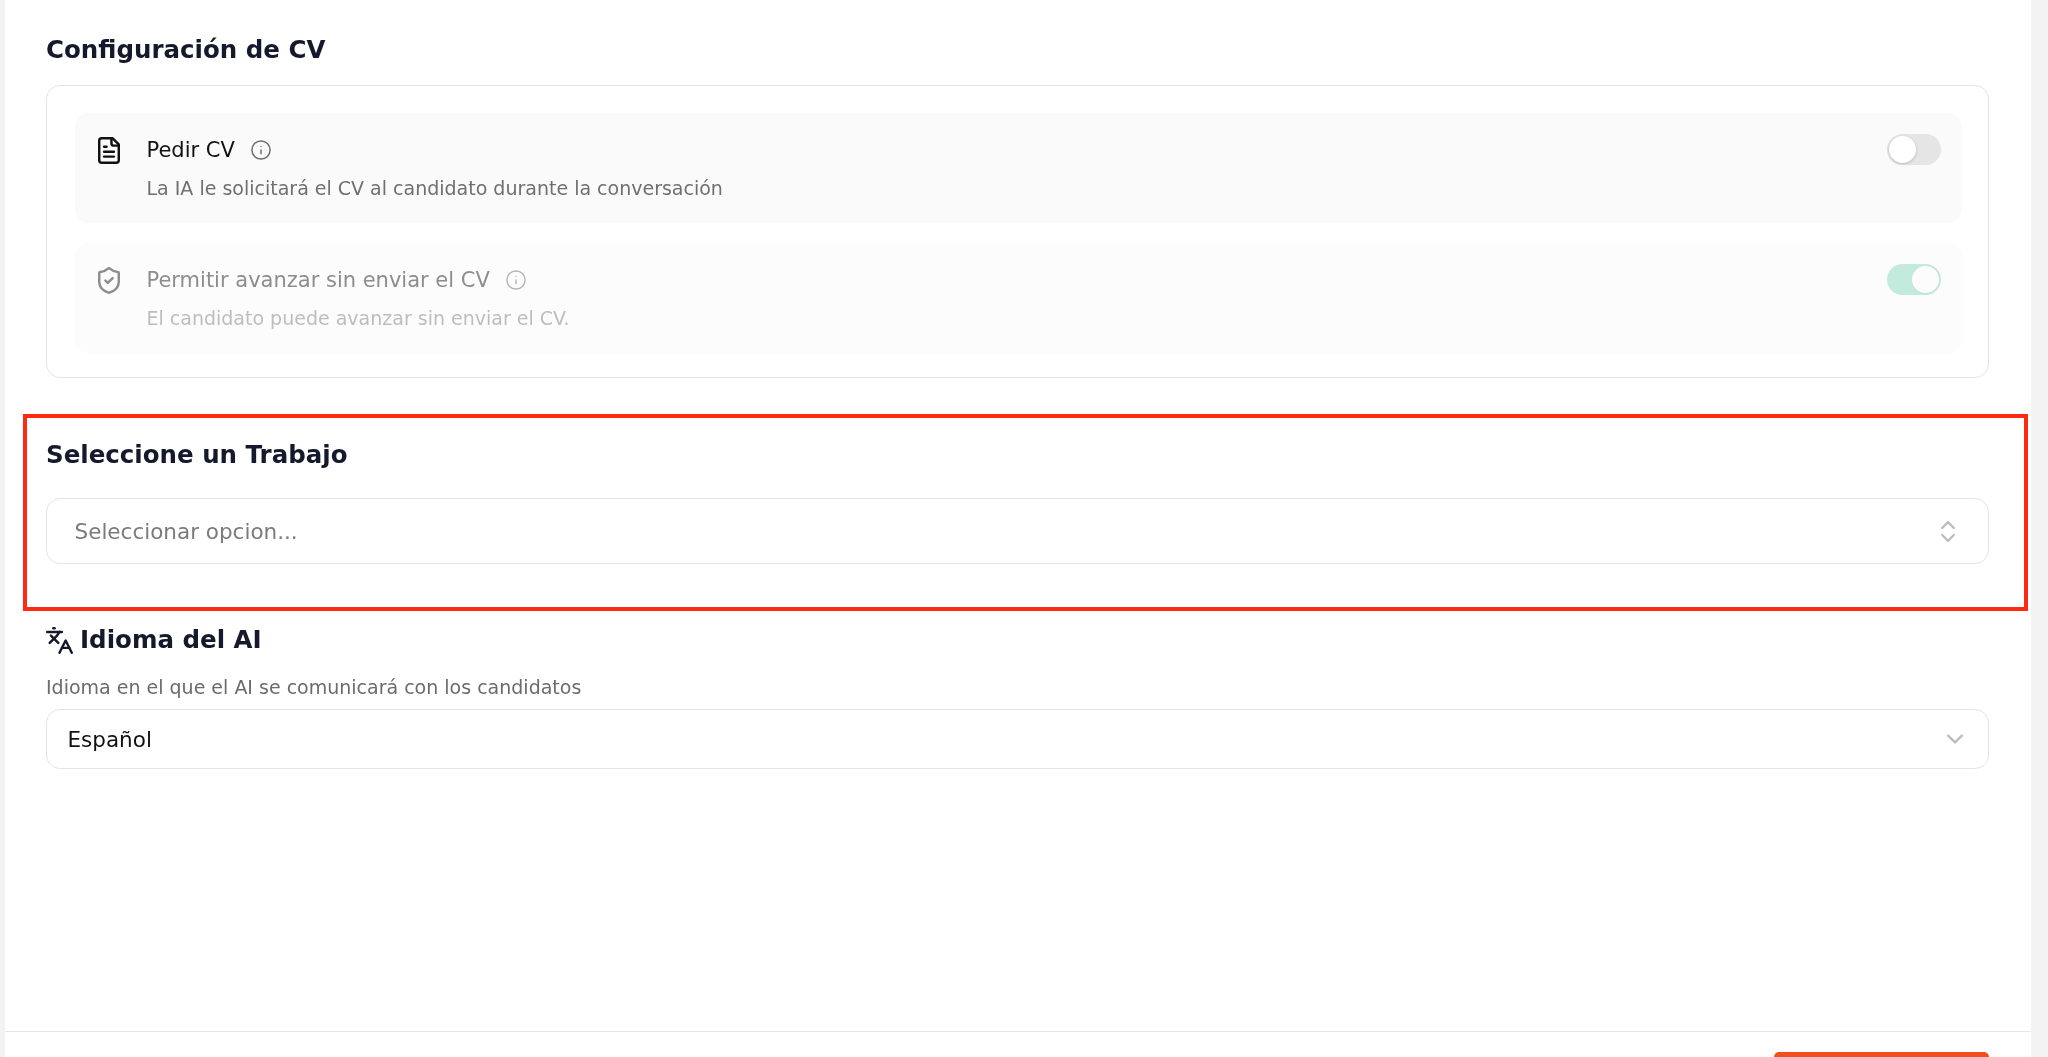 The width and height of the screenshot is (2048, 1057). I want to click on shield-check-icon, so click(108, 280).